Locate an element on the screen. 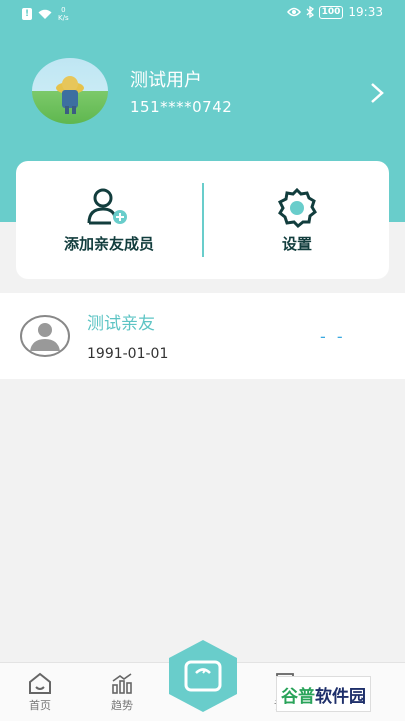 The height and width of the screenshot is (721, 405). watermark-part1: 谷普 is located at coordinates (298, 696).